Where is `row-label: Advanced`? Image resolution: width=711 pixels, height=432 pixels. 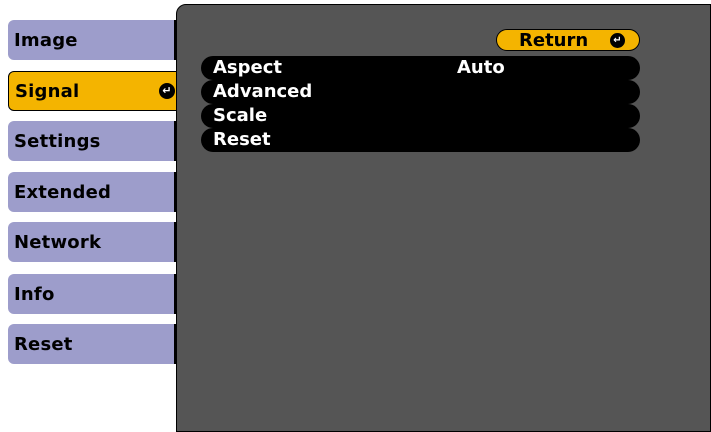 row-label: Advanced is located at coordinates (263, 91).